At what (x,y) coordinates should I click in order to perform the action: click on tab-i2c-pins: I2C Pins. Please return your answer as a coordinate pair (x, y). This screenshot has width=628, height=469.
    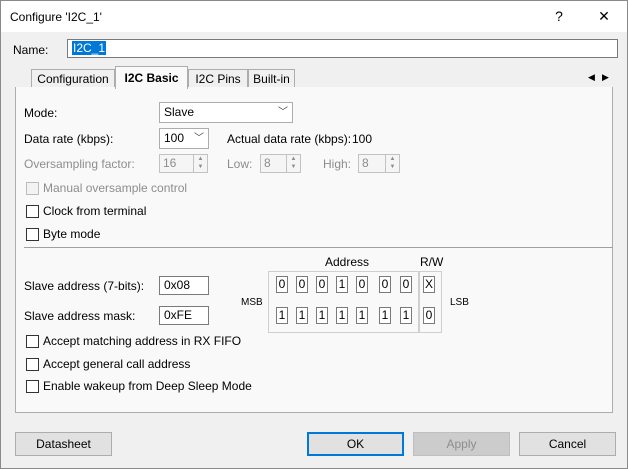
    Looking at the image, I should click on (218, 79).